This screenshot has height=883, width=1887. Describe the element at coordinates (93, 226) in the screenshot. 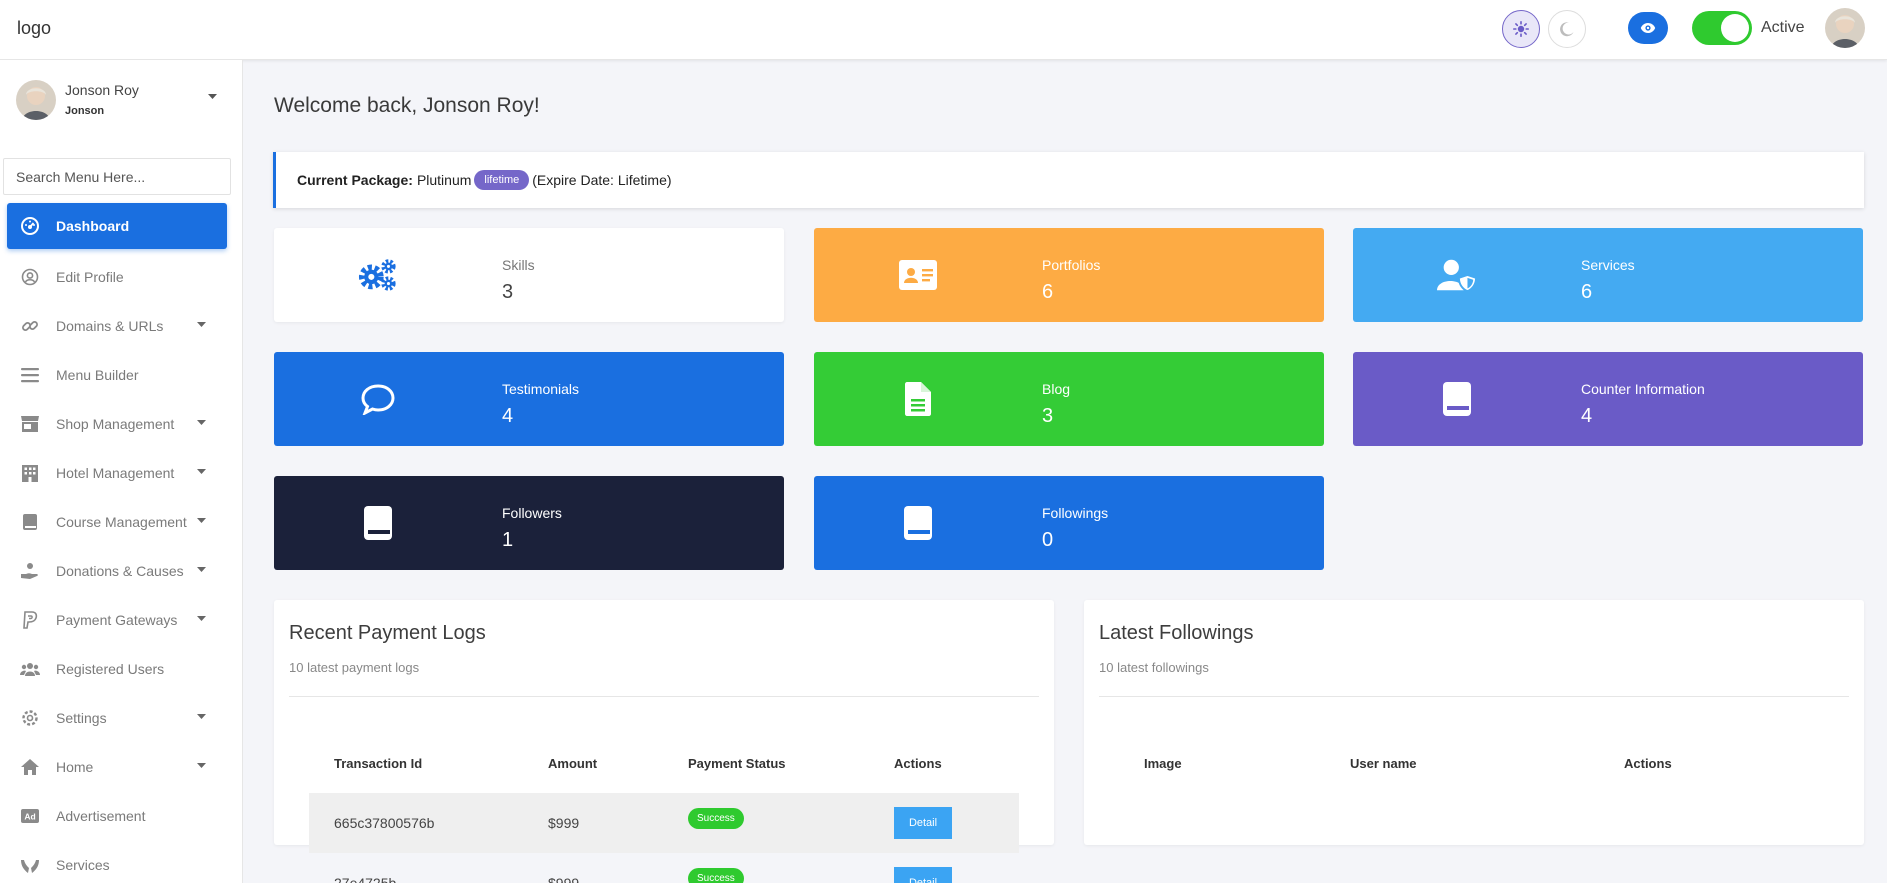

I see `sidebar-item-label: Dashboard` at that location.